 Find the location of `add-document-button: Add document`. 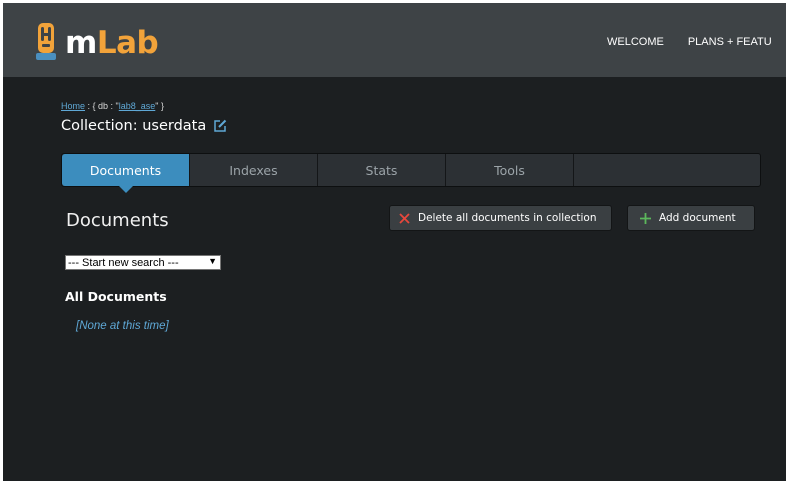

add-document-button: Add document is located at coordinates (691, 218).